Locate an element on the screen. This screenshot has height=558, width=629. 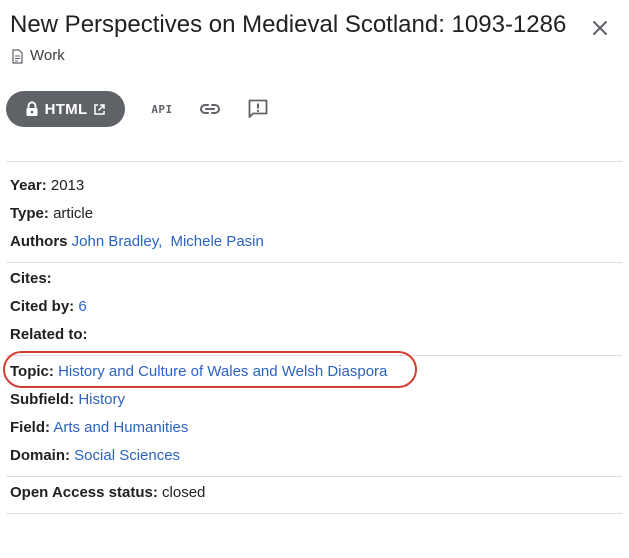
domain-row: Domain: Social Sciences is located at coordinates (95, 456).